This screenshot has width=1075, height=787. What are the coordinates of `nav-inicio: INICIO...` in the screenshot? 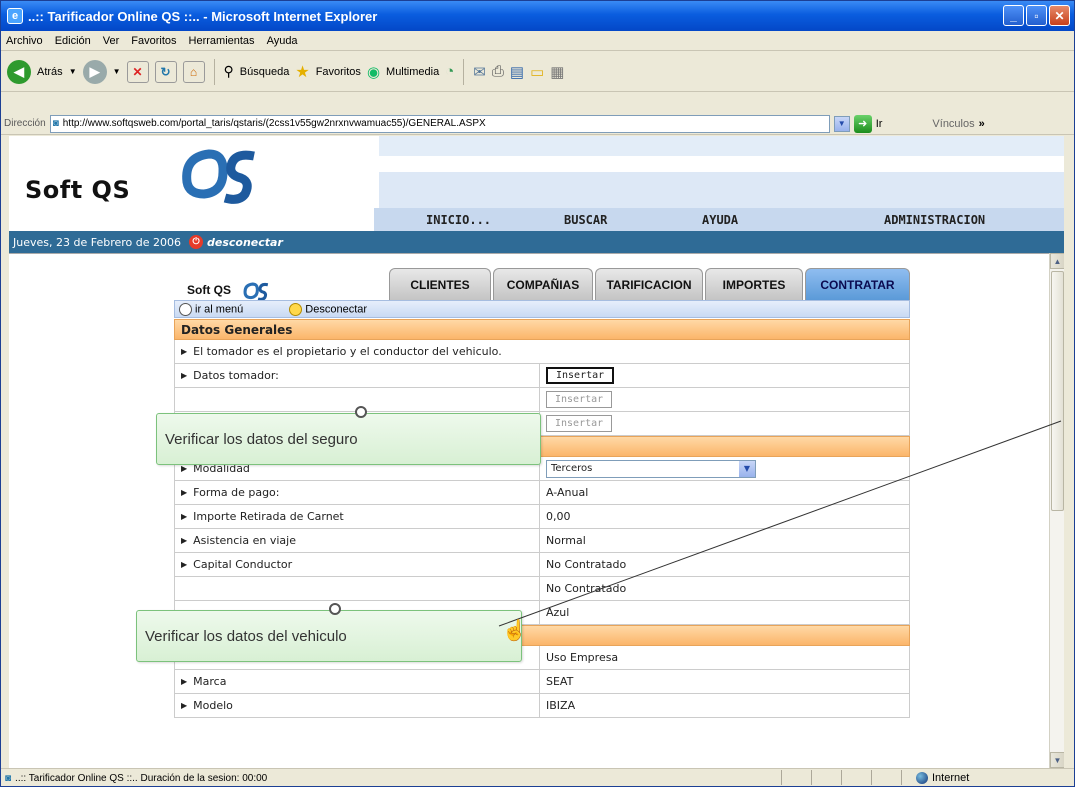 It's located at (458, 220).